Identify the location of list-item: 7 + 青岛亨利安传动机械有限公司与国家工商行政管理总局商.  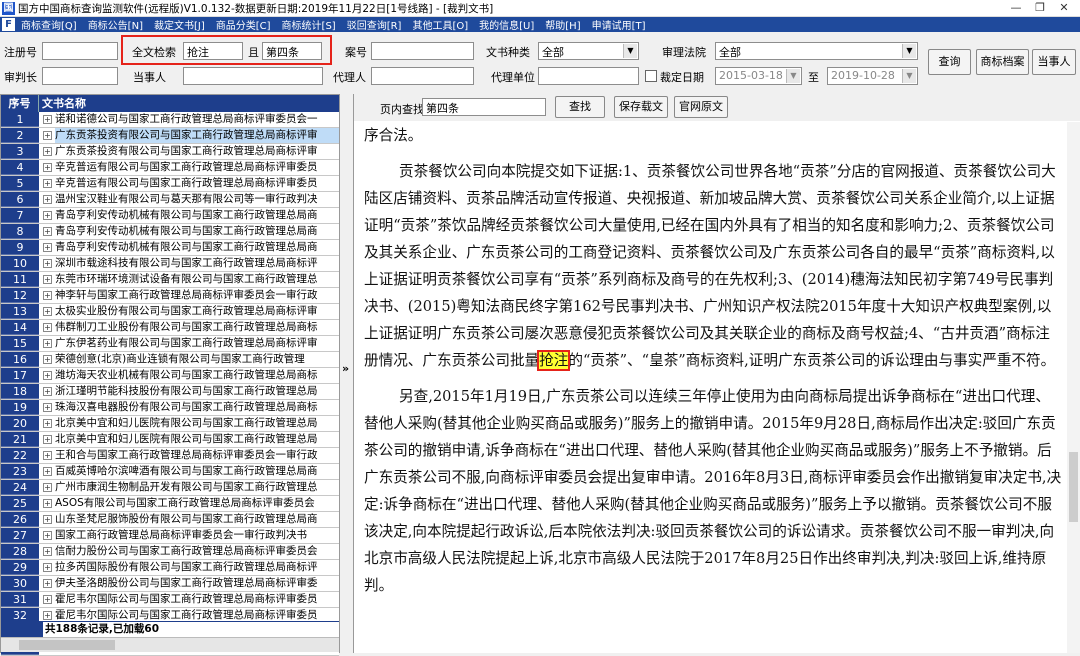
(170, 216).